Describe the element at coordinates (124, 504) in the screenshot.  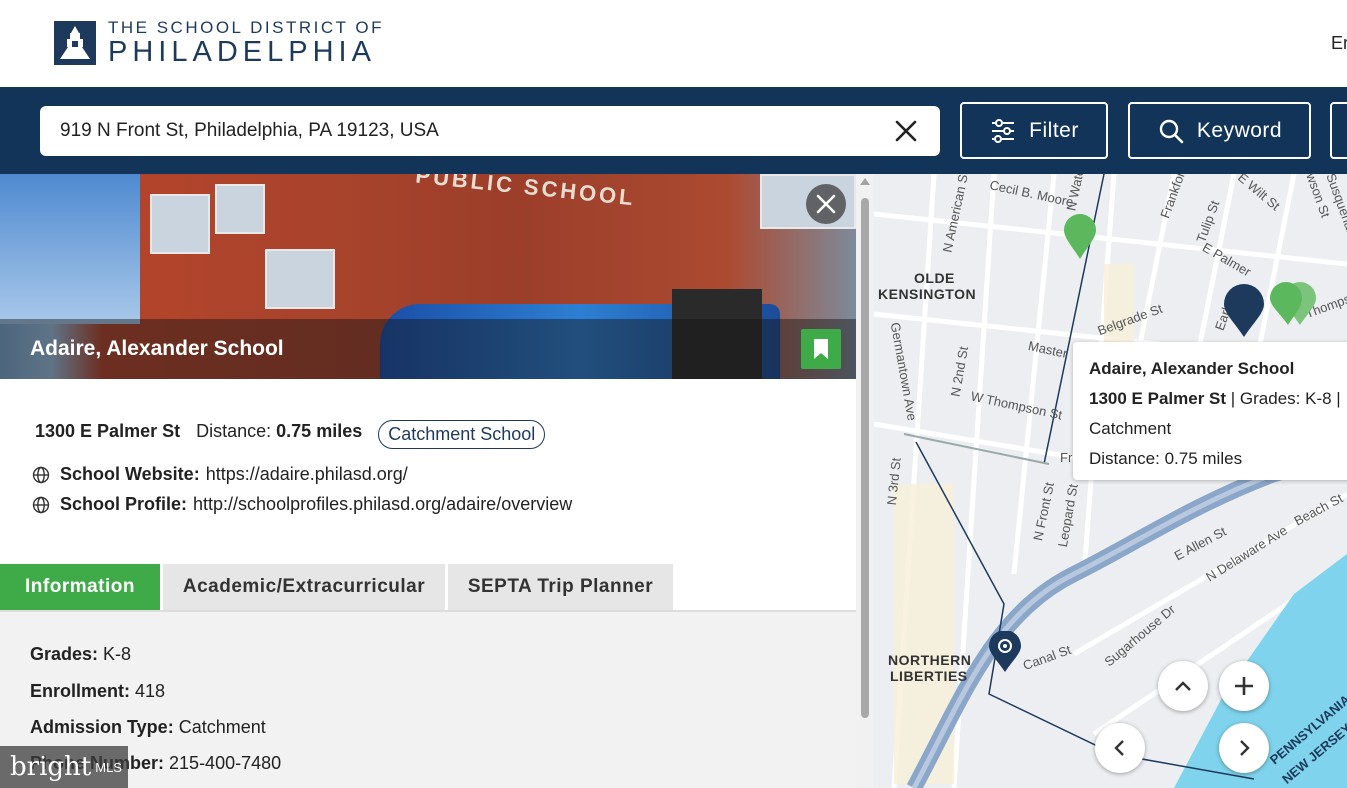
I see `profile-label: School Profile:` at that location.